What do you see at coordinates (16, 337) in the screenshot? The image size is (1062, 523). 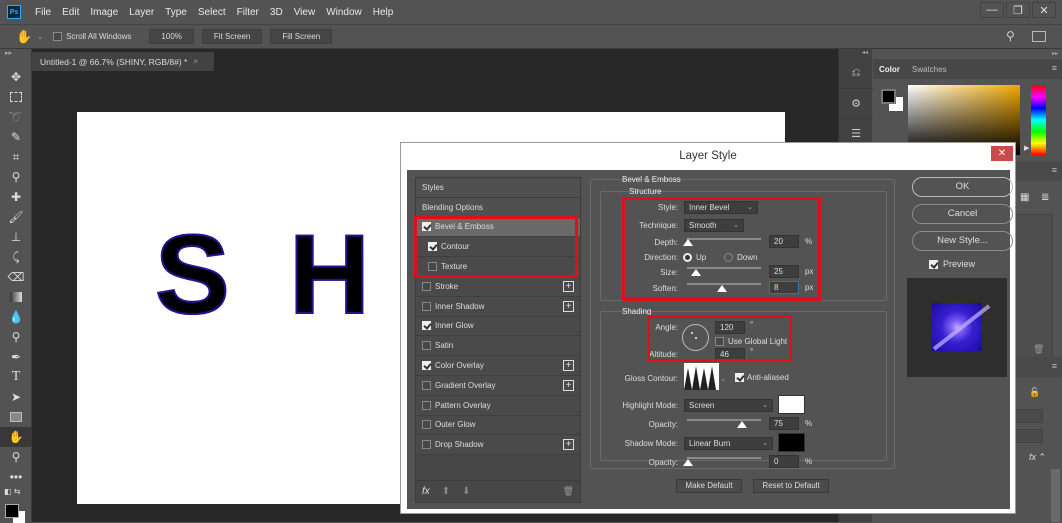 I see `dodge-tool-icon: ⚲` at bounding box center [16, 337].